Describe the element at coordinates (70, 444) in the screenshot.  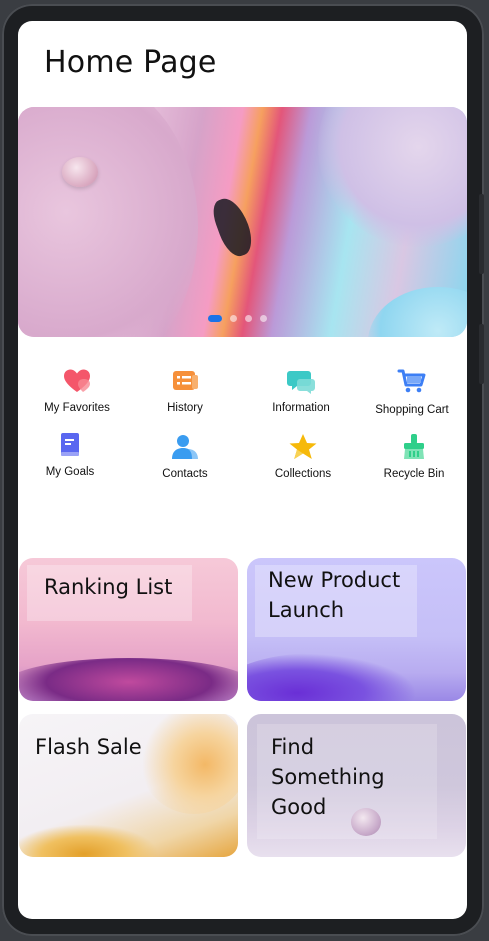
I see `book-icon` at that location.